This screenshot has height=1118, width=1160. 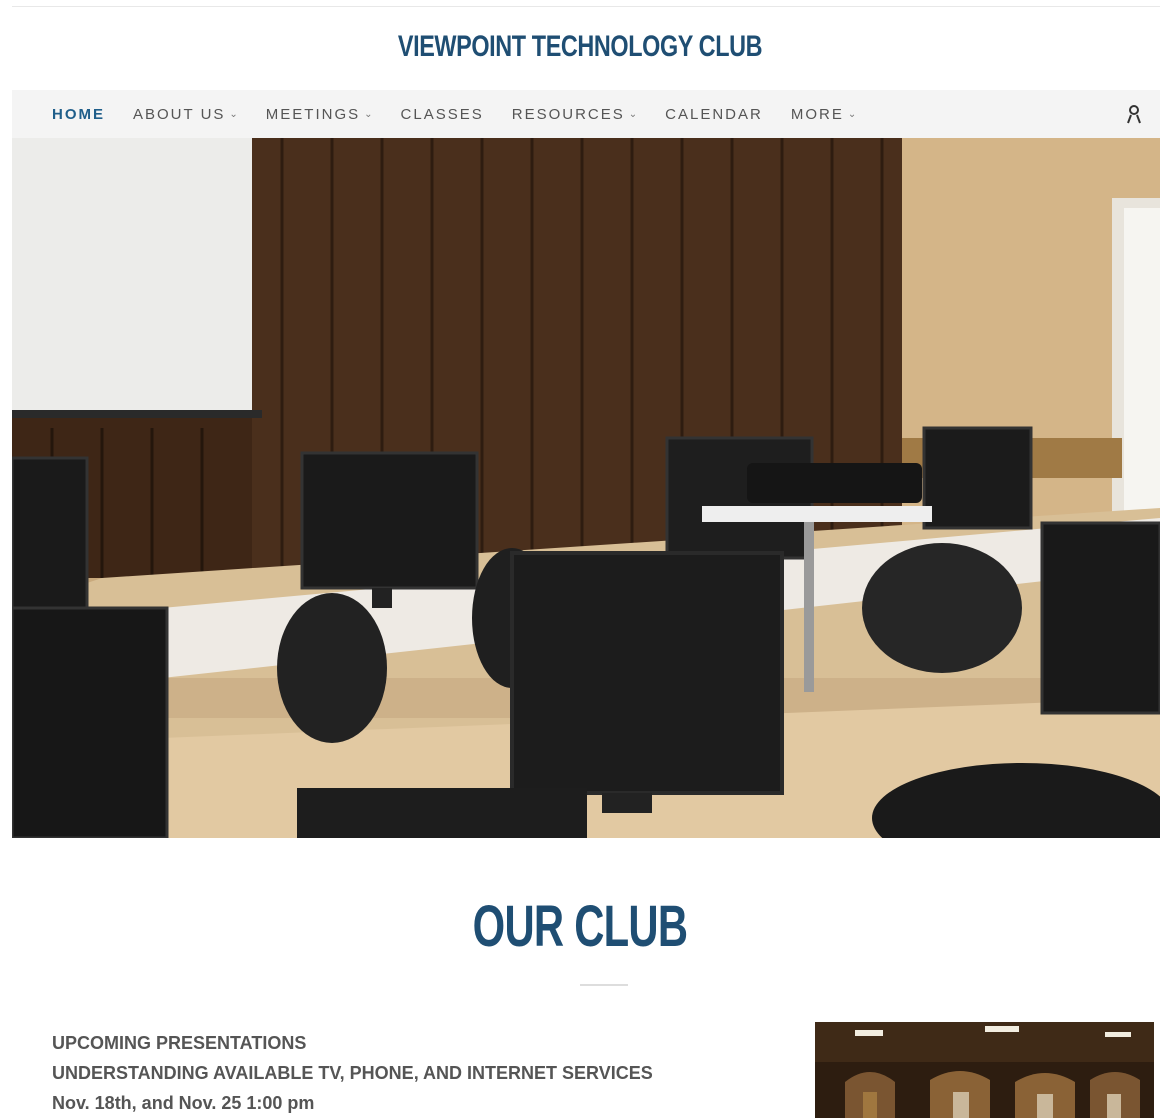 What do you see at coordinates (568, 114) in the screenshot?
I see `nav-item-label: RESOURCES` at bounding box center [568, 114].